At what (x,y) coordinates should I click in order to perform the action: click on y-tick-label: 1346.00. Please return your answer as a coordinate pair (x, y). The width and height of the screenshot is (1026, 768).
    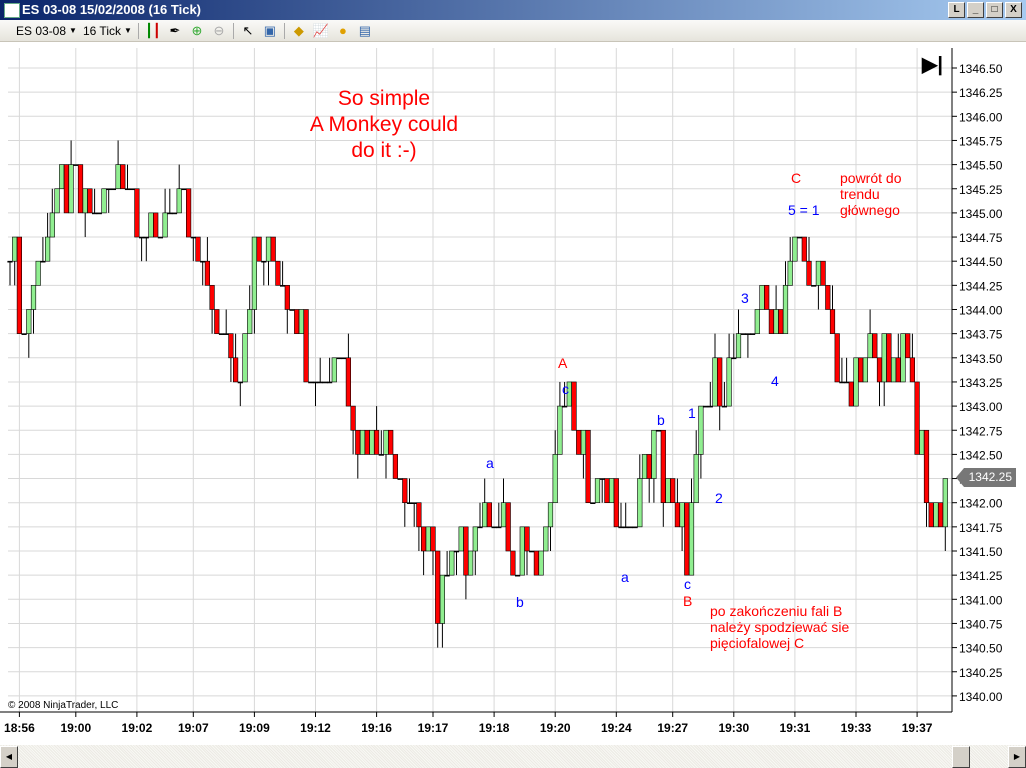
    Looking at the image, I should click on (981, 117).